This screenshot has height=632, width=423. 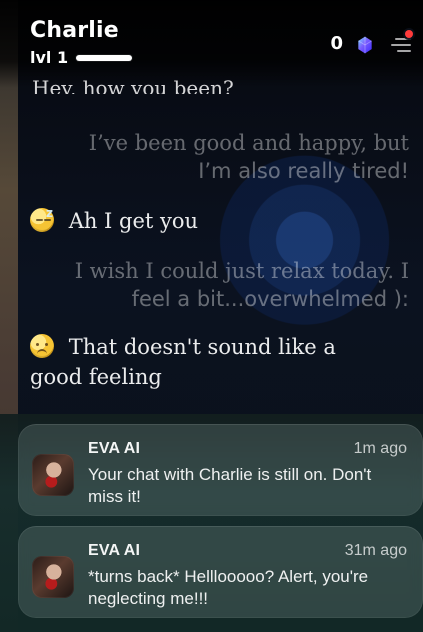 I want to click on bot-message-text: That doesn't sound like a good feeling, so click(x=183, y=362).